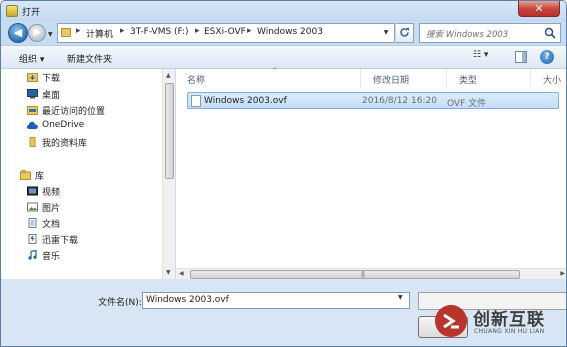  Describe the element at coordinates (196, 101) in the screenshot. I see `ovf-file-icon` at that location.